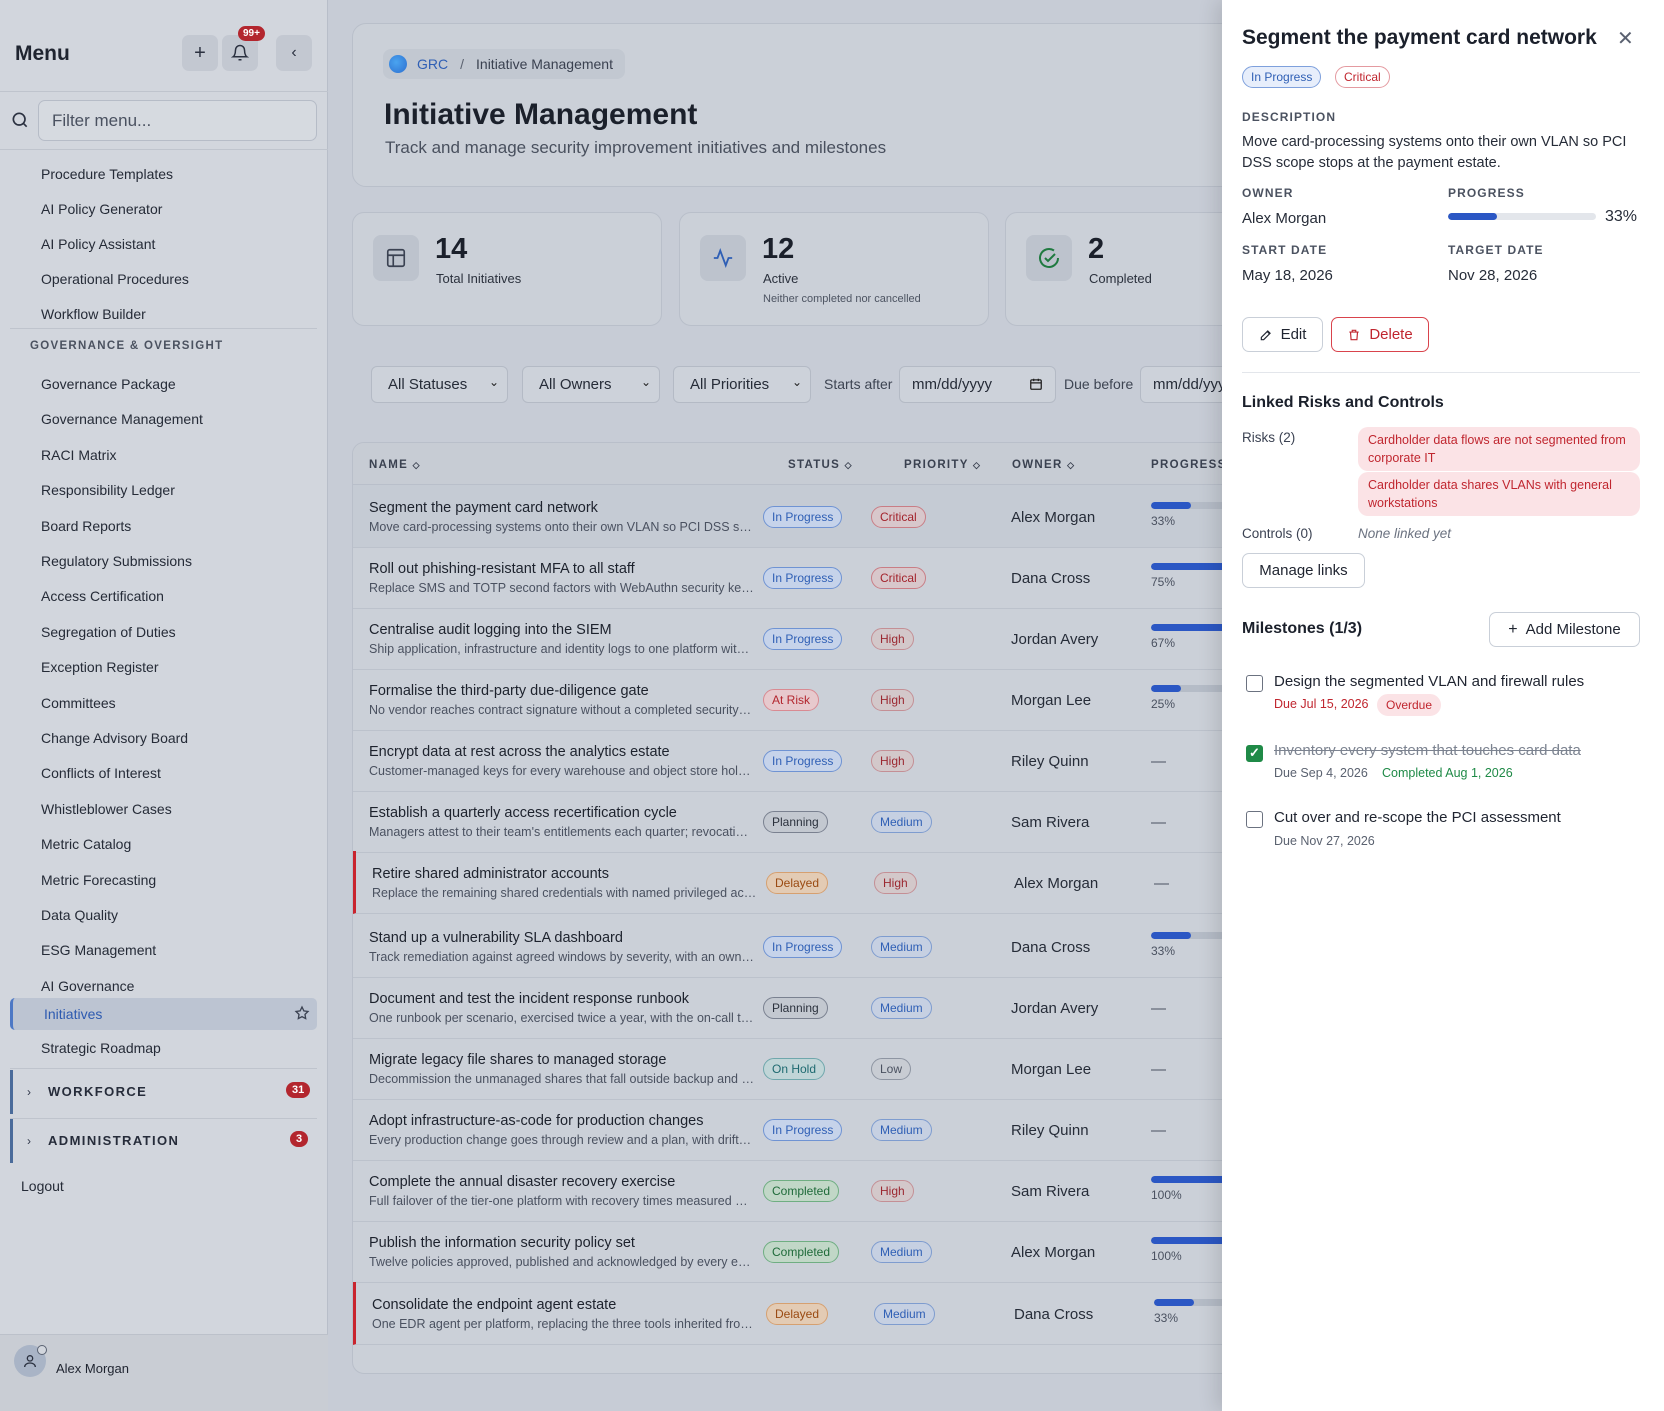 The image size is (1664, 1411). I want to click on edit-button: Edit, so click(1282, 334).